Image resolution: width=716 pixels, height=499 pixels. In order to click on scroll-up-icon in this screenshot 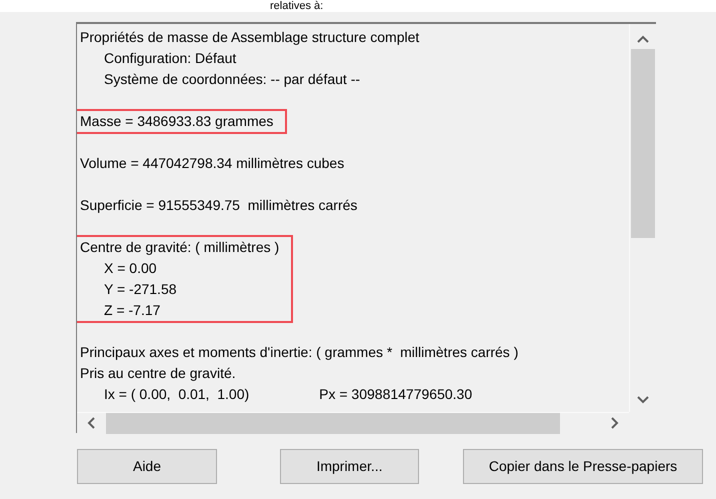, I will do `click(643, 39)`.